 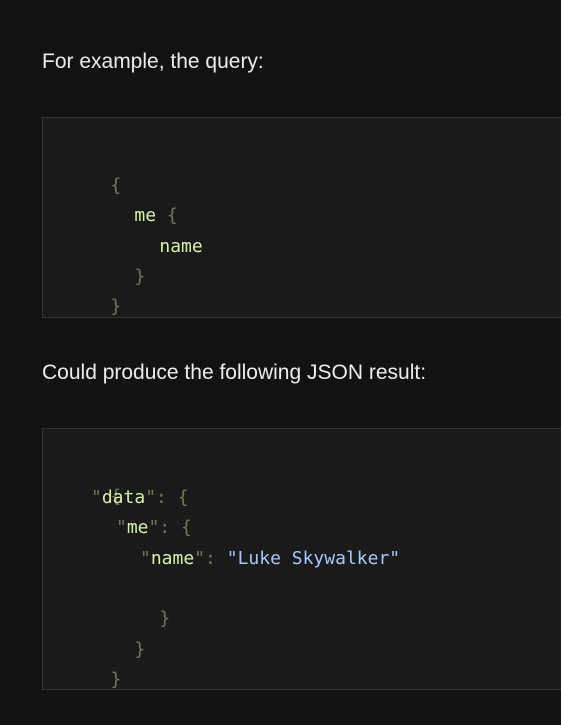 I want to click on code-line: me {, so click(x=134, y=198).